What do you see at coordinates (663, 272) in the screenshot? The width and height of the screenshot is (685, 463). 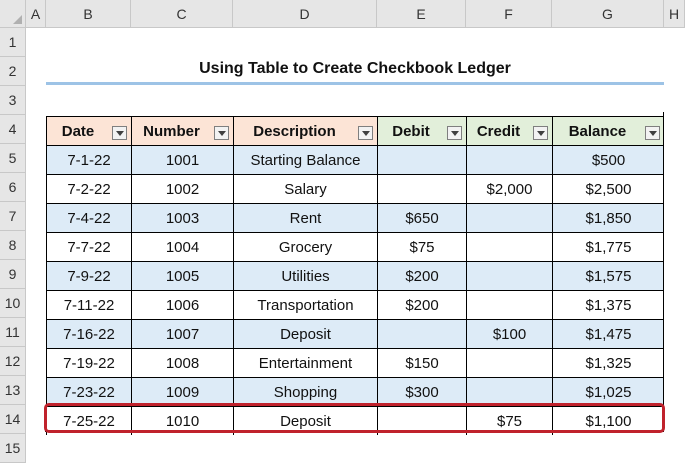 I see `table-right-border` at bounding box center [663, 272].